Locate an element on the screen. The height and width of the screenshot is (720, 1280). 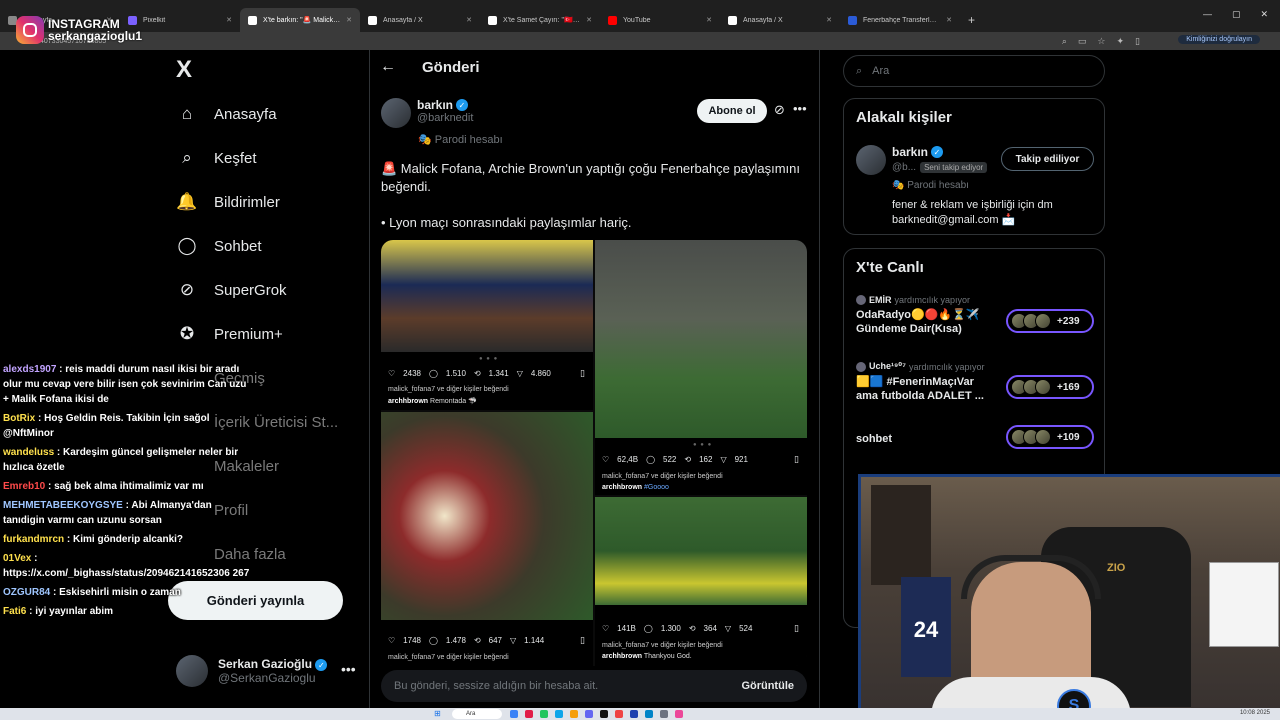
mask-icon: 🎭 is located at coordinates (425, 140).